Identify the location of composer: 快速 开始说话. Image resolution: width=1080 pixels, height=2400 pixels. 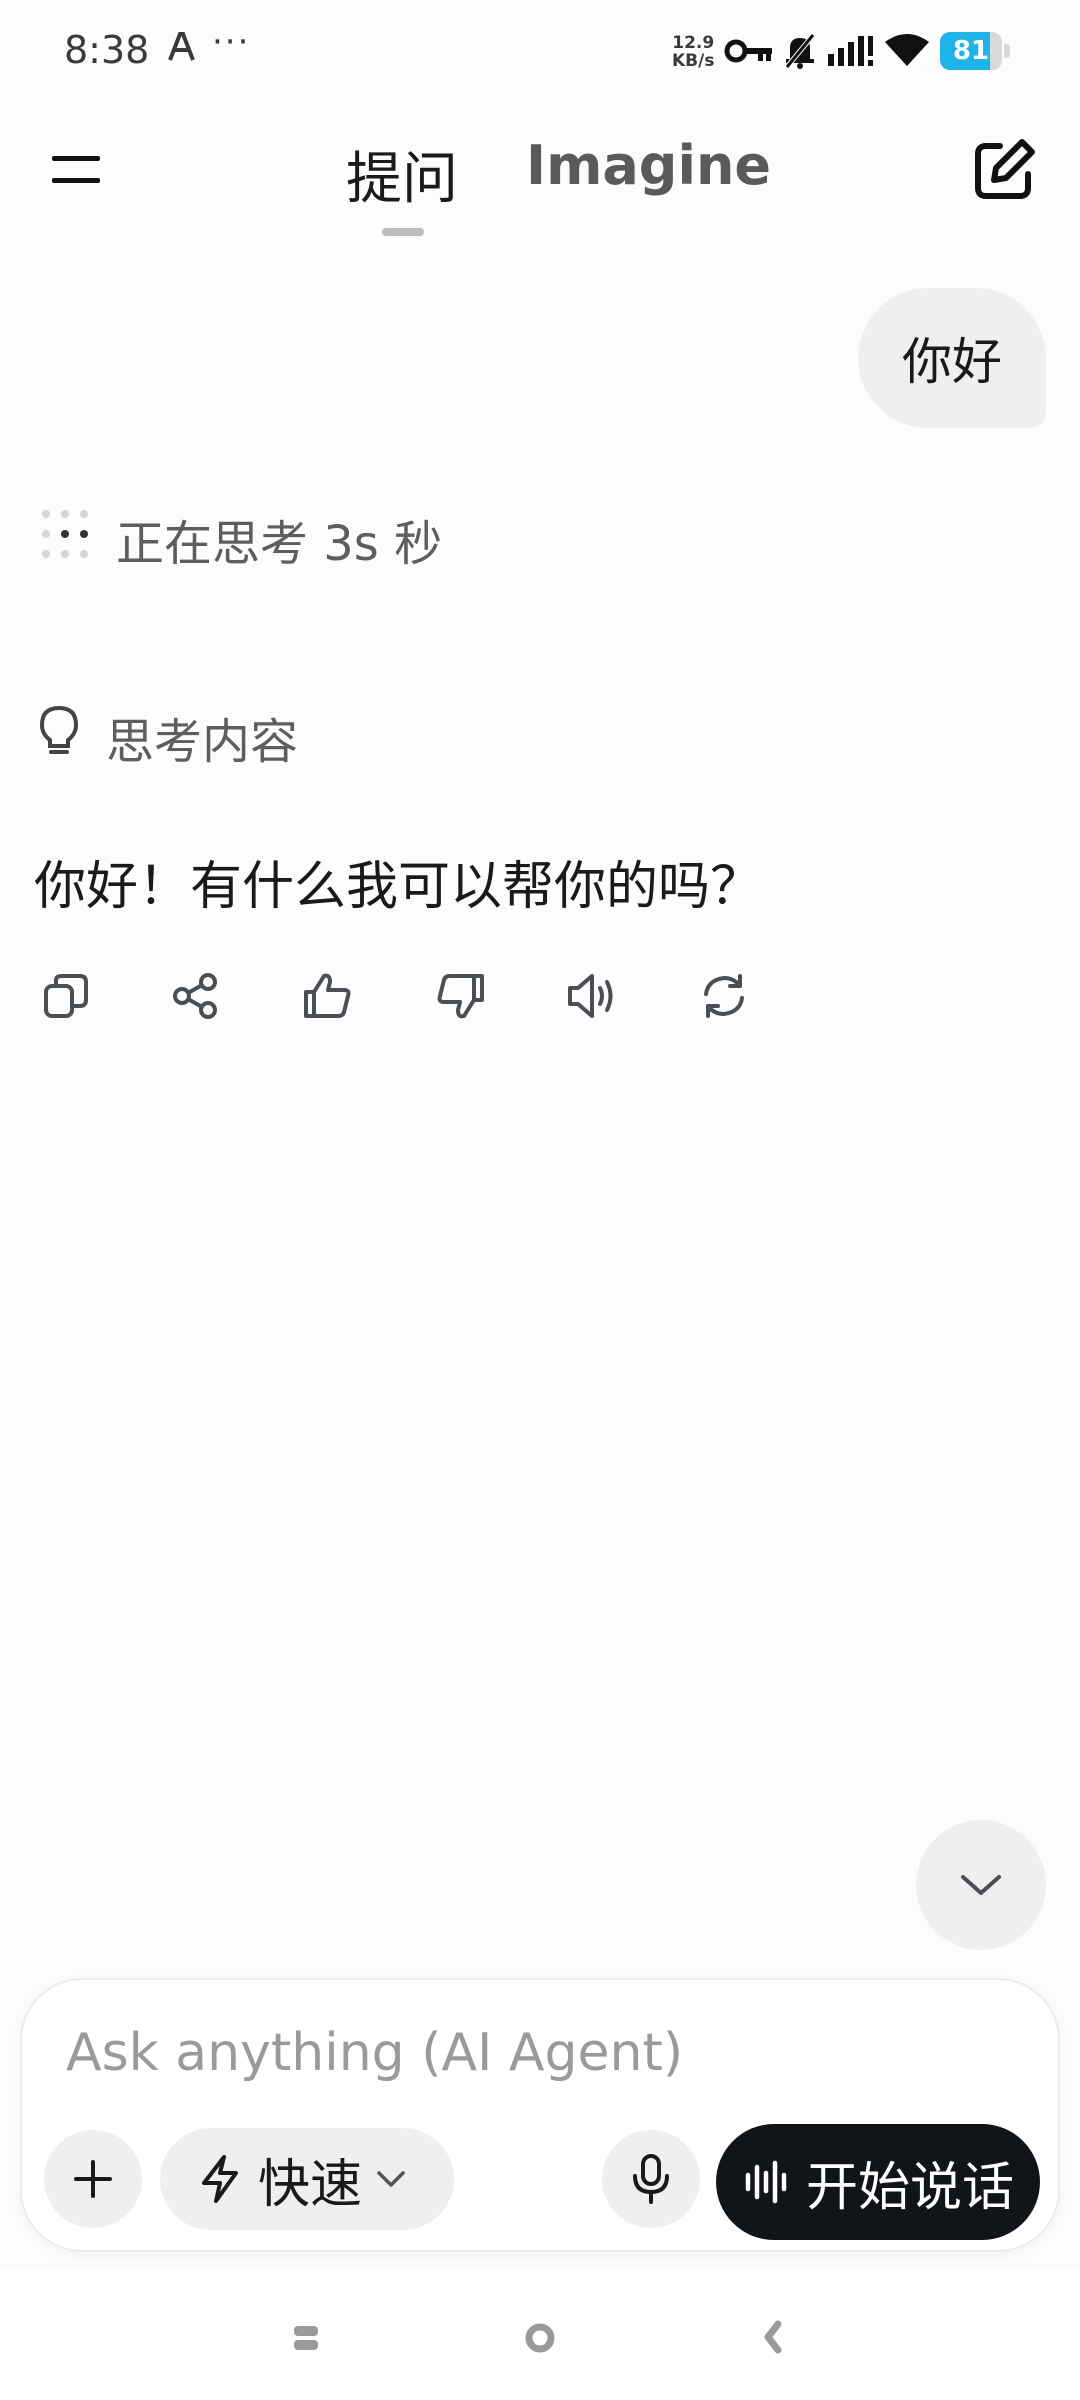
(540, 2115).